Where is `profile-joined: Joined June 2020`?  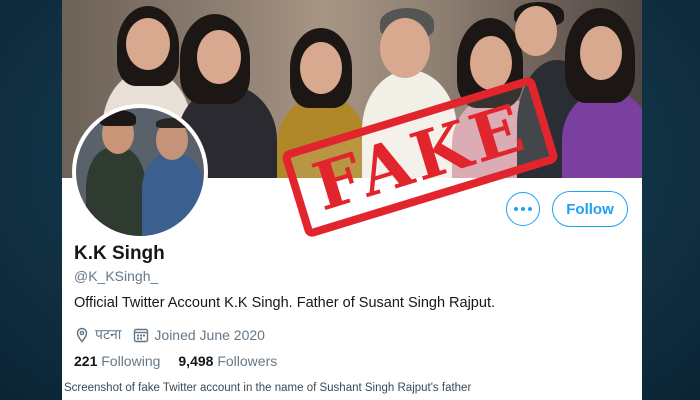
profile-joined: Joined June 2020 is located at coordinates (199, 335).